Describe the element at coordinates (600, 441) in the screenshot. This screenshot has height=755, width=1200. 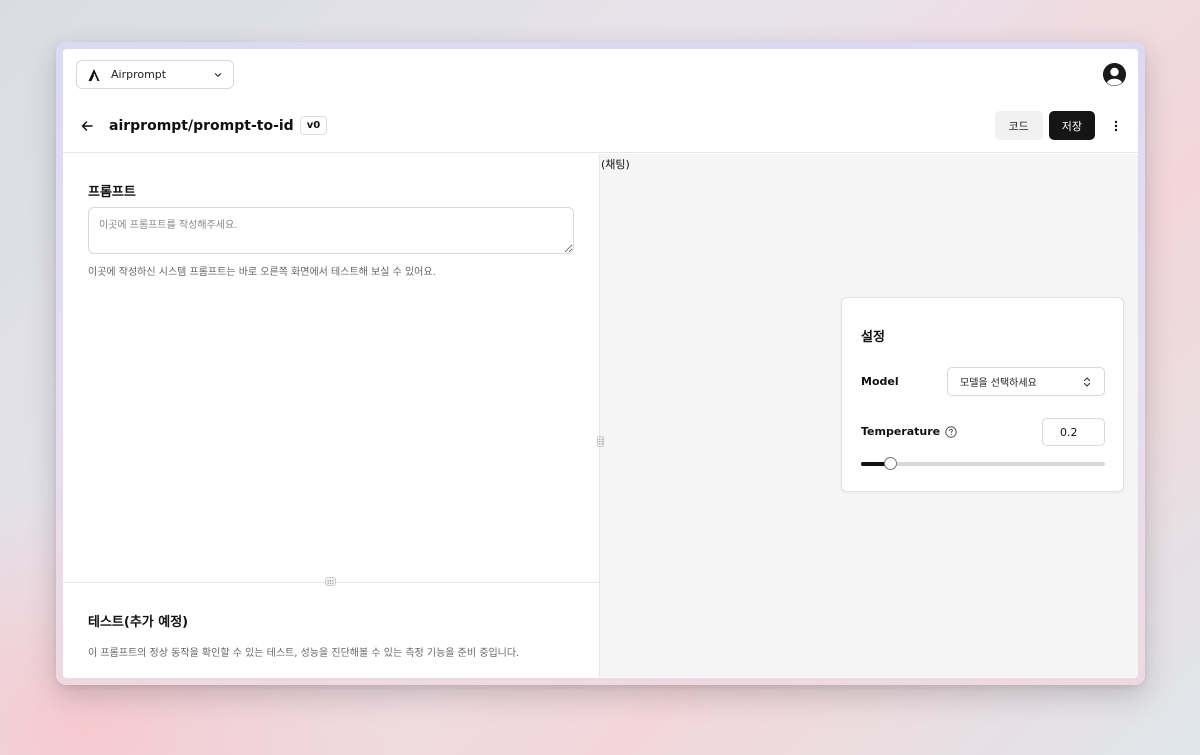
I see `vertical-resize-handle-icon` at that location.